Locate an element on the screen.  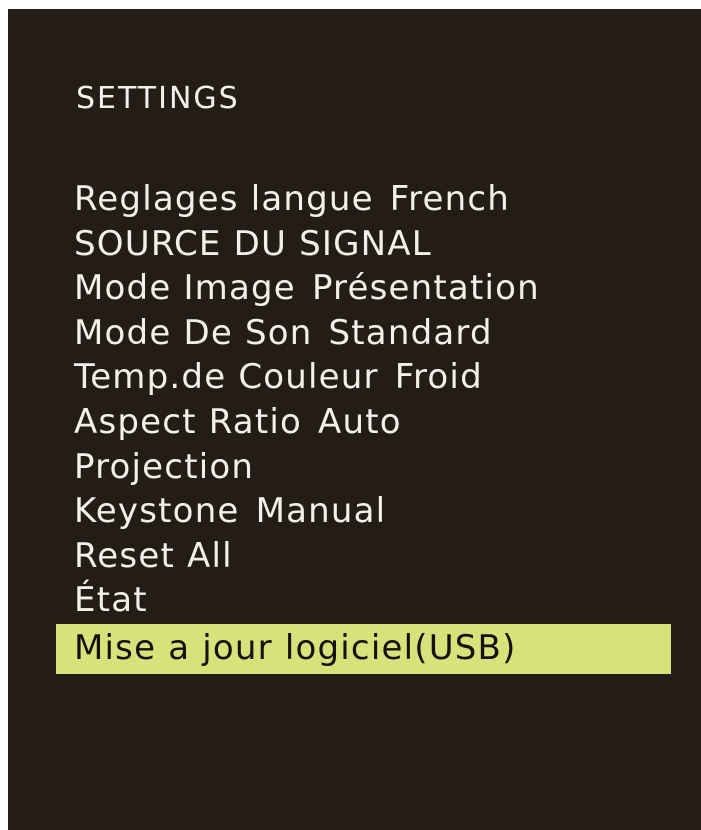
menu-item-value: Manual is located at coordinates (321, 511).